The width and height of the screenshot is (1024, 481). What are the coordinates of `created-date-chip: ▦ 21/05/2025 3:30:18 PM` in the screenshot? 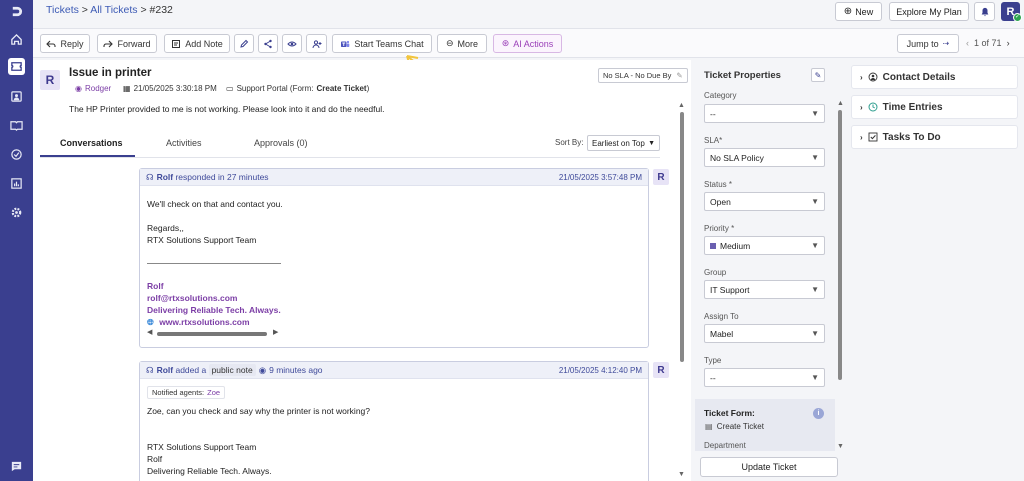 It's located at (170, 88).